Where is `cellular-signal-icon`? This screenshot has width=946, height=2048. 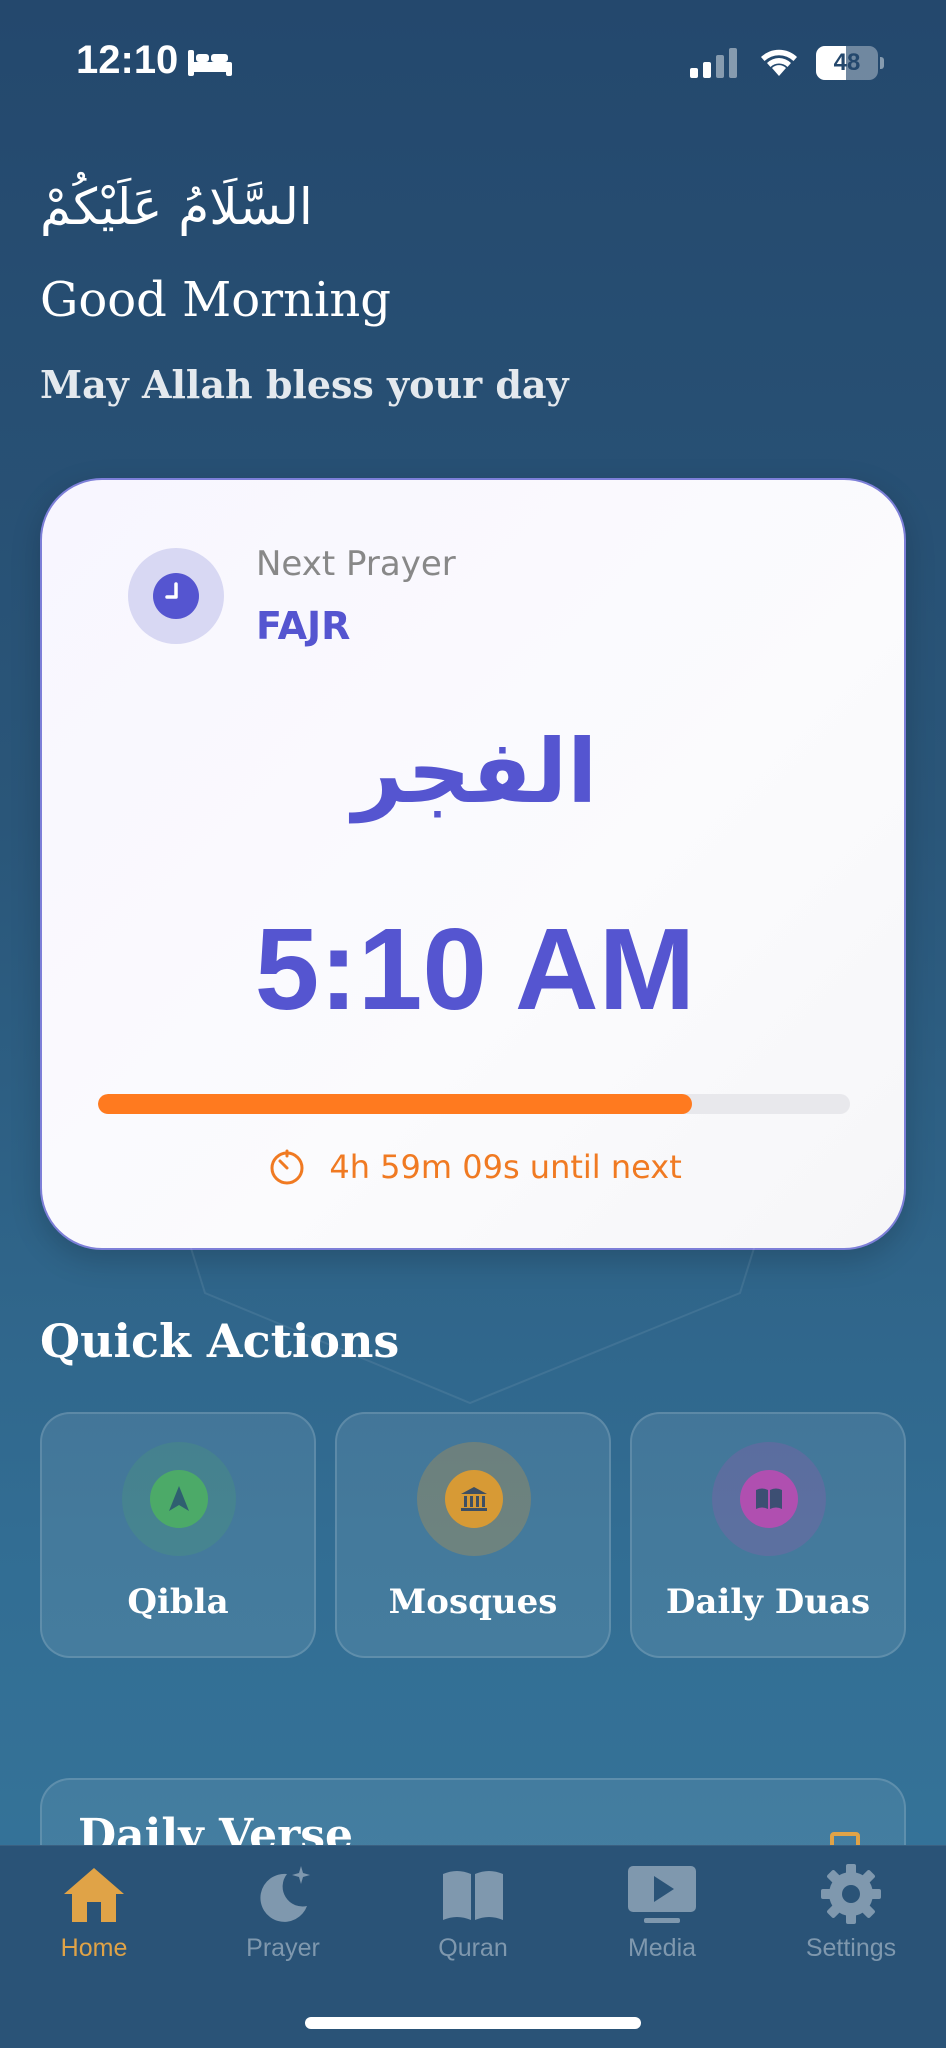 cellular-signal-icon is located at coordinates (713, 63).